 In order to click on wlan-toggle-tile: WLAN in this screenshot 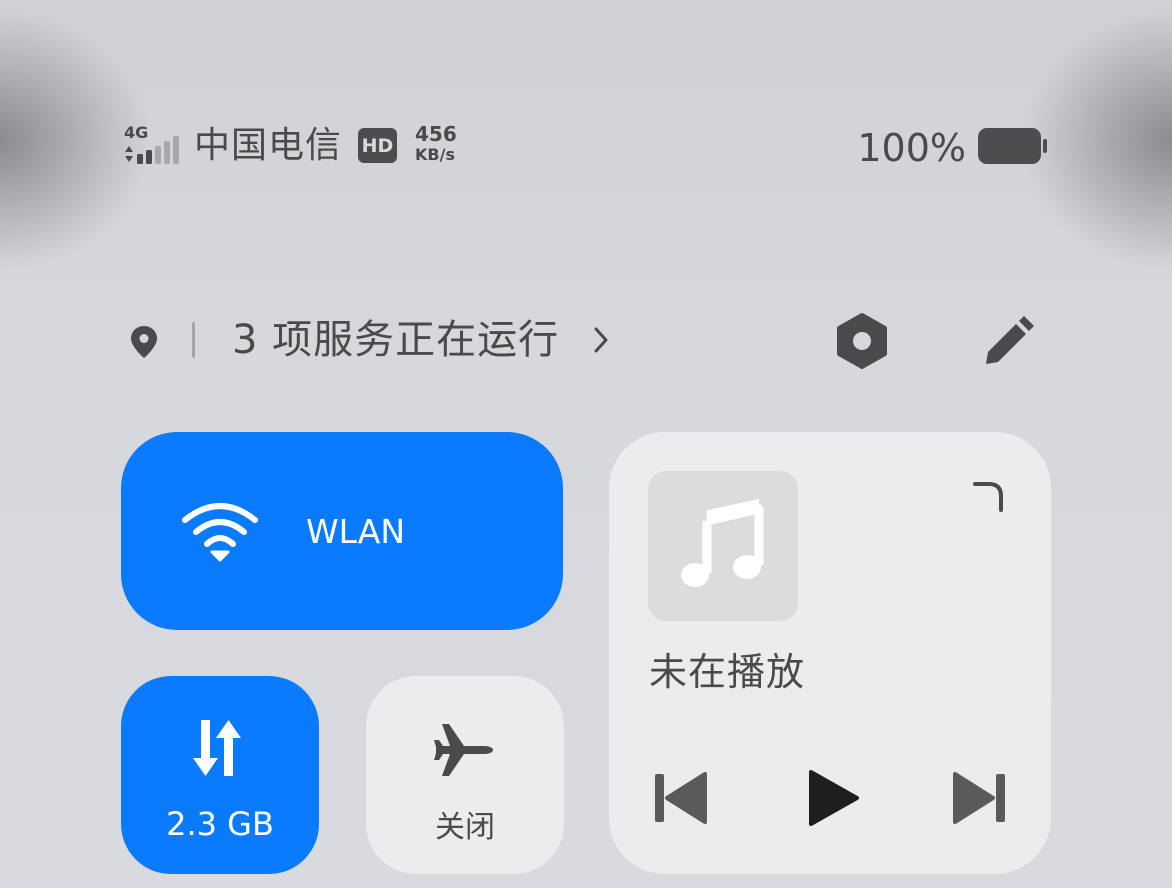, I will do `click(342, 531)`.